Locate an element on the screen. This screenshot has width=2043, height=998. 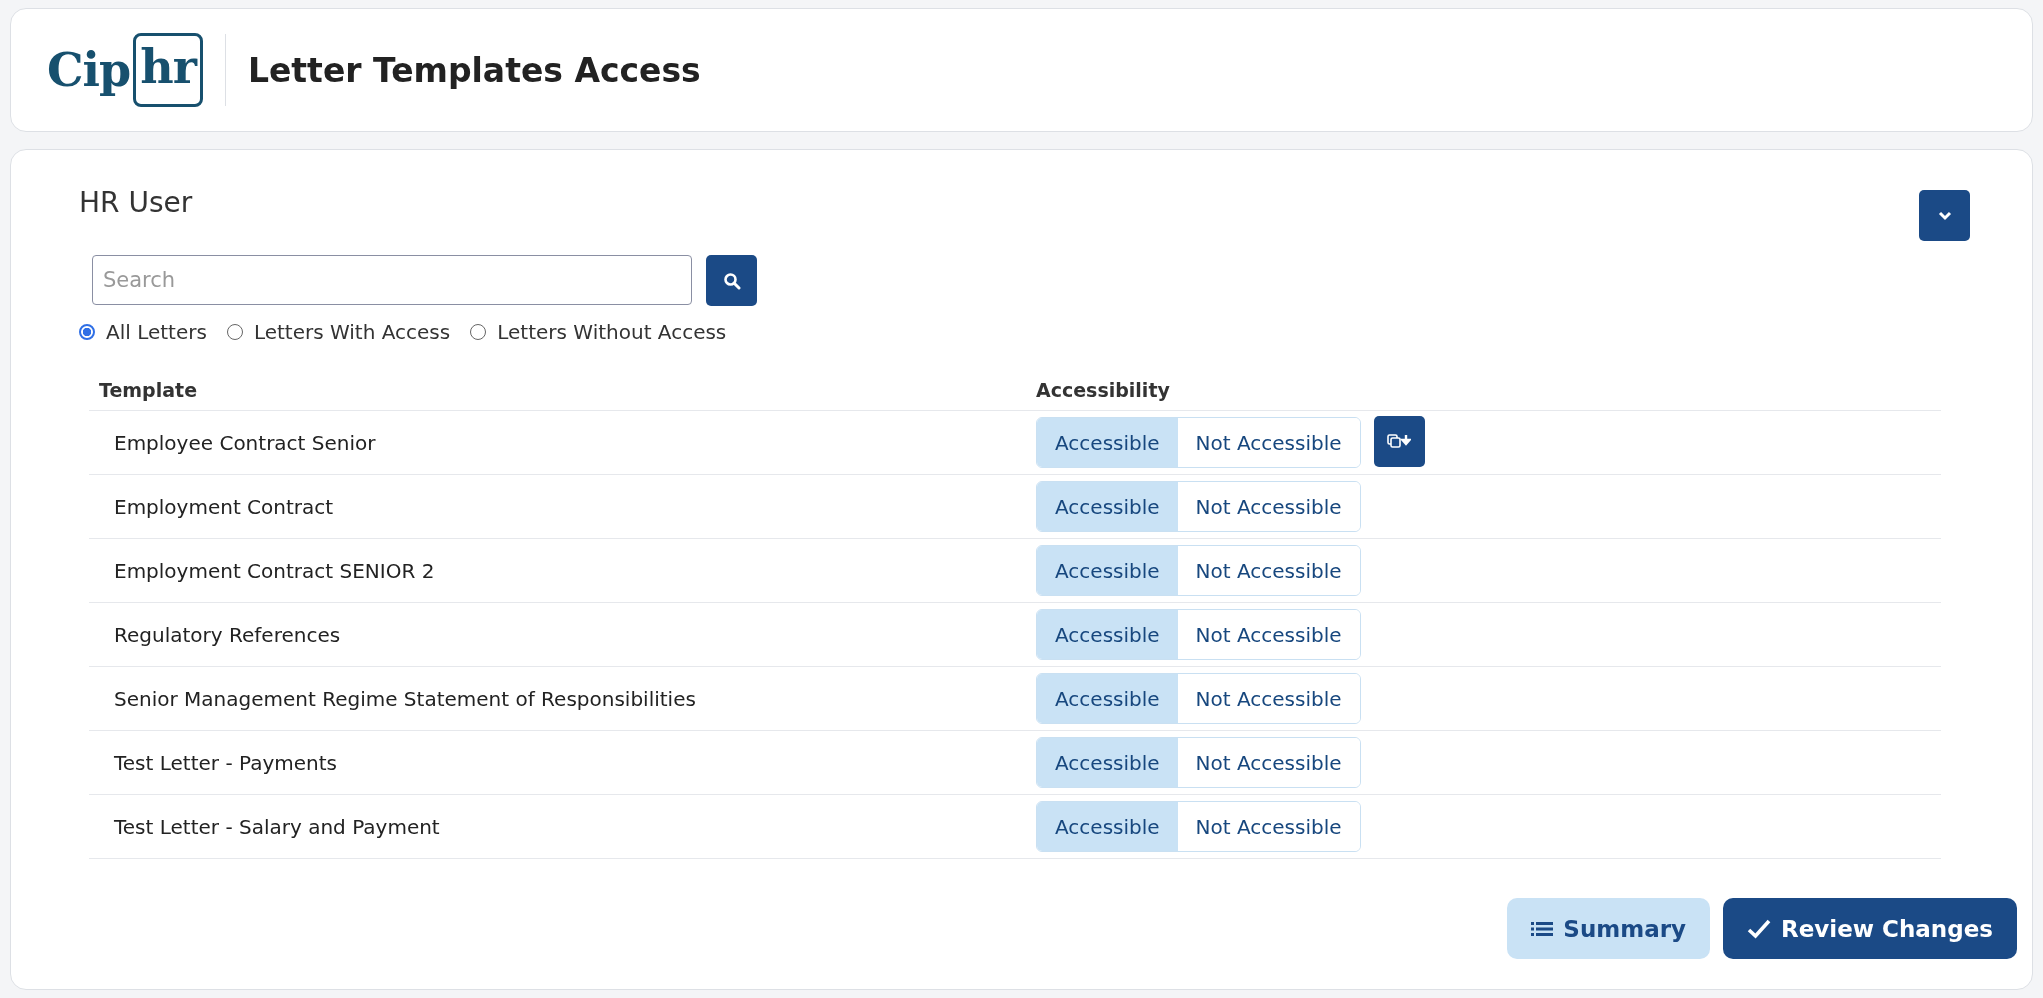
chevron-icon is located at coordinates (1944, 215).